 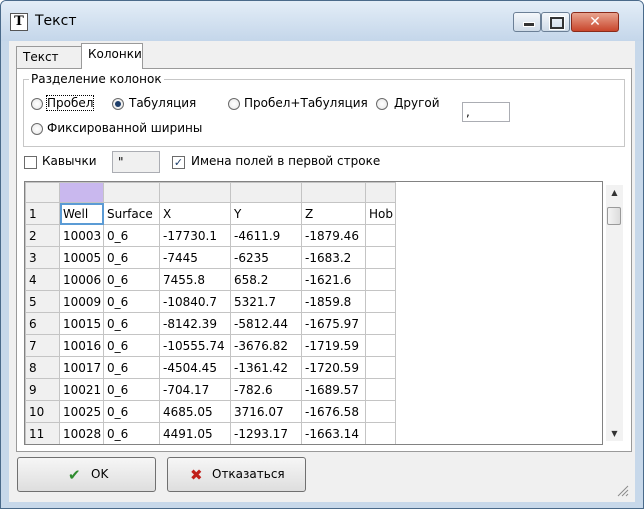 What do you see at coordinates (136, 162) in the screenshot?
I see `quote-char-input: "` at bounding box center [136, 162].